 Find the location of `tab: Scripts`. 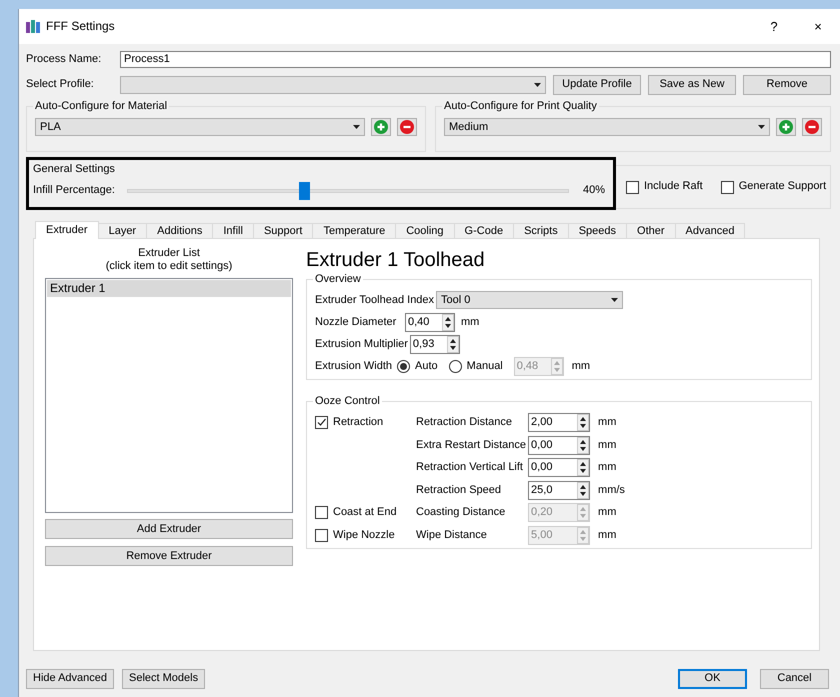

tab: Scripts is located at coordinates (541, 231).